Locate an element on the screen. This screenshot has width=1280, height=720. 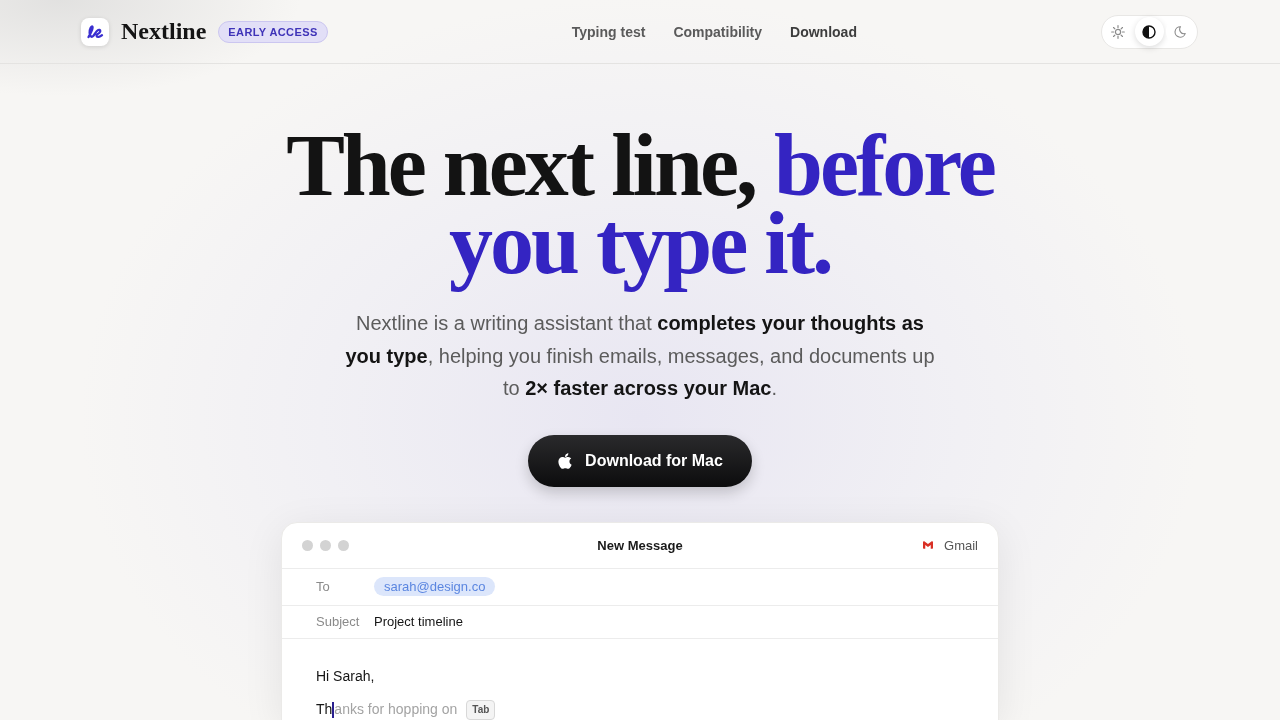
logo-icon is located at coordinates (95, 31).